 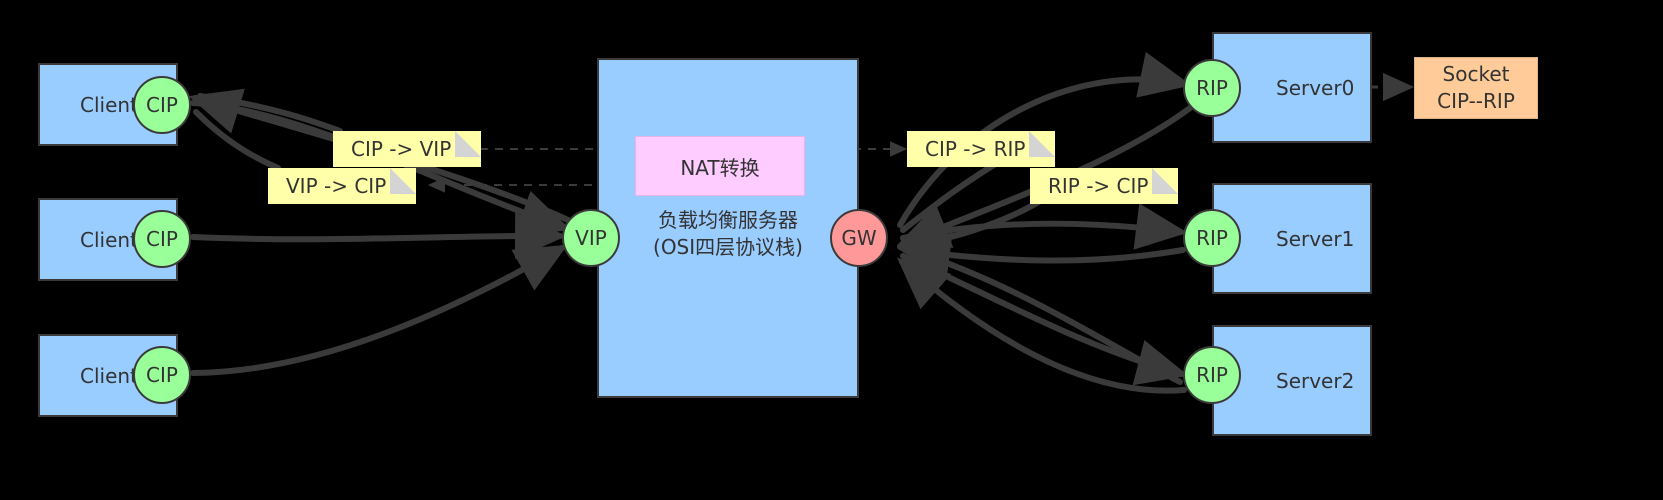 I want to click on server-ip-badge-0: RIP, so click(x=1212, y=88).